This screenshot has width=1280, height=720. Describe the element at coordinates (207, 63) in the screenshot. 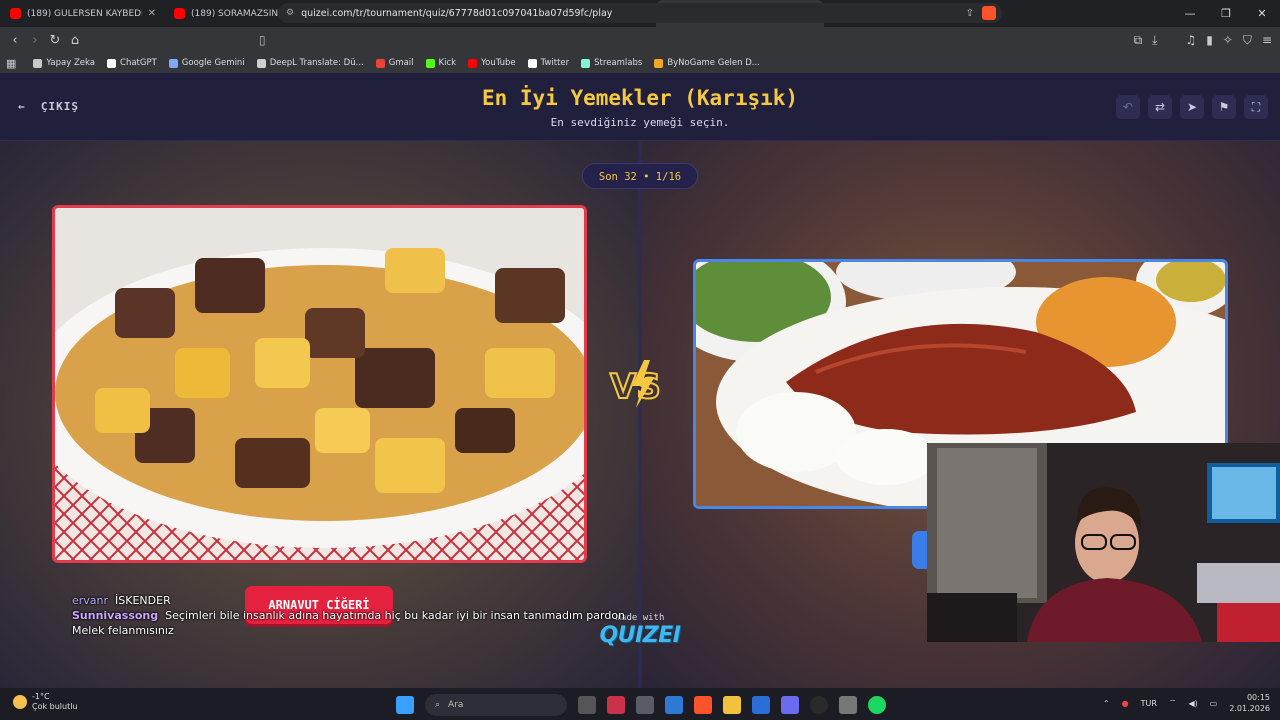

I see `bookmark-item: Google Gemini` at that location.